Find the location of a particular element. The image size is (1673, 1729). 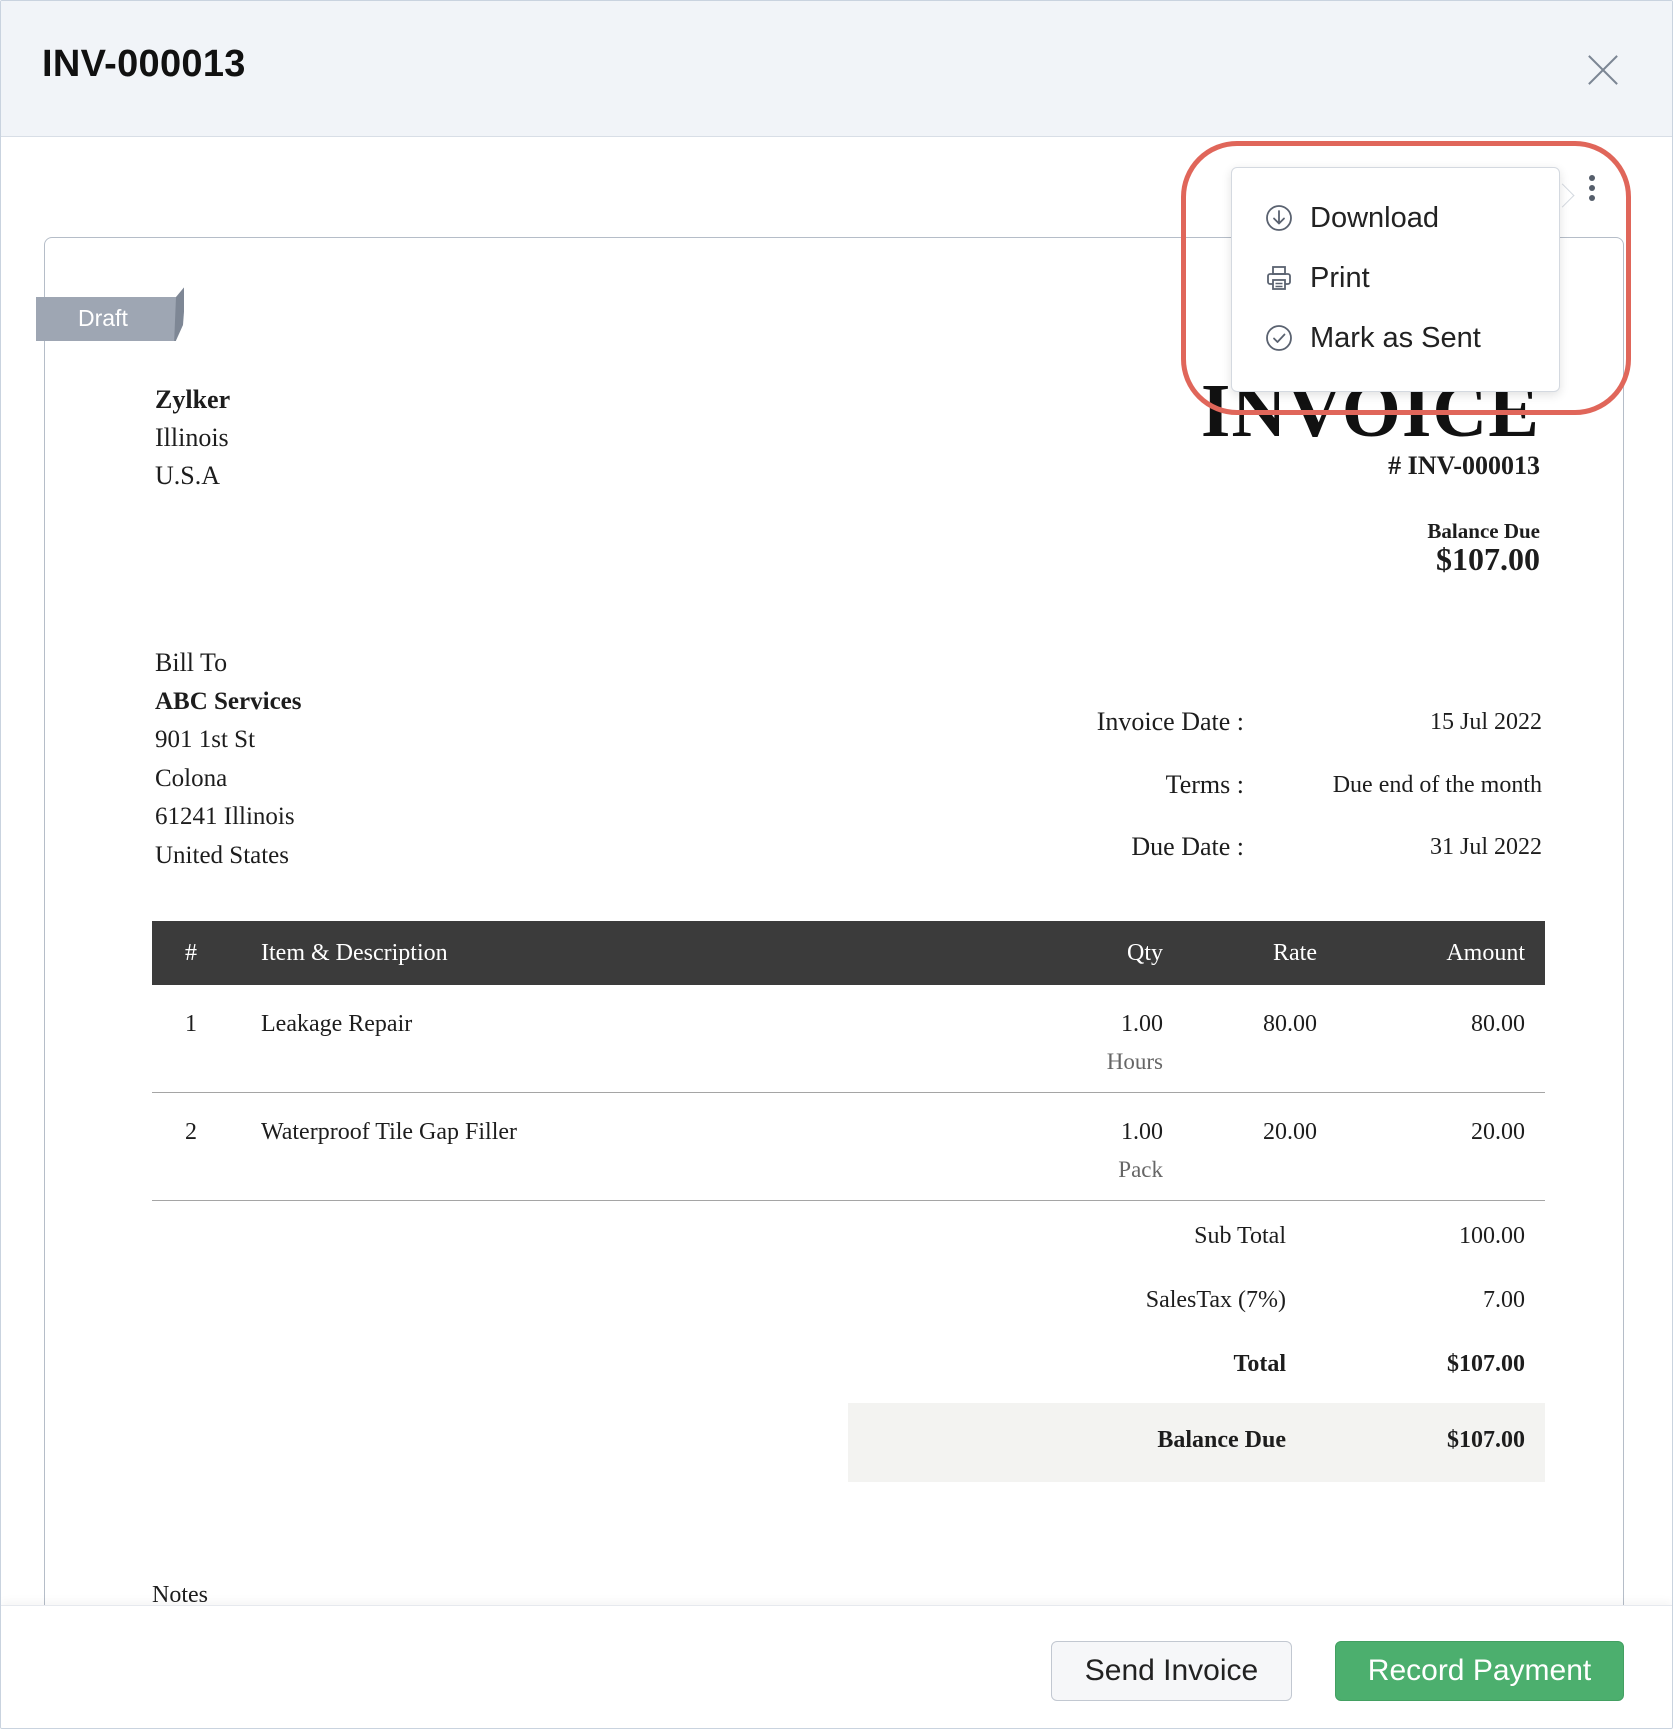

status-badge: Draft is located at coordinates (103, 318).